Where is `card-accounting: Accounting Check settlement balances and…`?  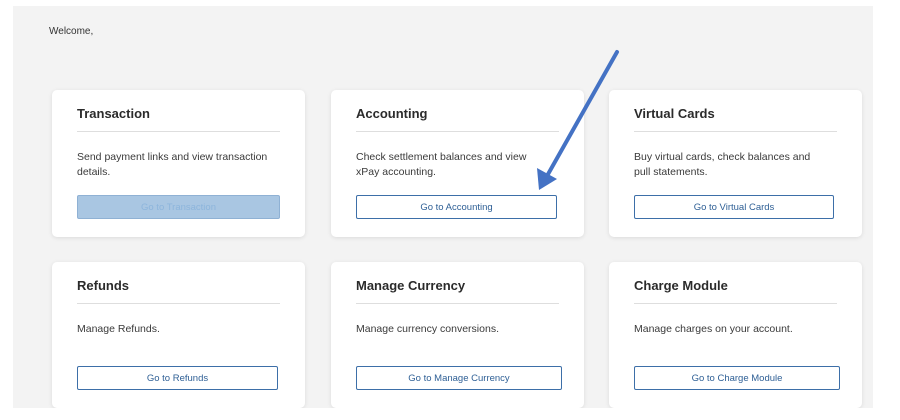 card-accounting: Accounting Check settlement balances and… is located at coordinates (457, 163).